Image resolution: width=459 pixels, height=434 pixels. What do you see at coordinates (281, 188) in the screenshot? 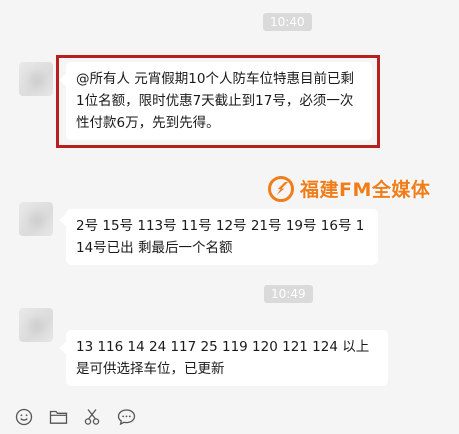
I see `lightning-logo-icon` at bounding box center [281, 188].